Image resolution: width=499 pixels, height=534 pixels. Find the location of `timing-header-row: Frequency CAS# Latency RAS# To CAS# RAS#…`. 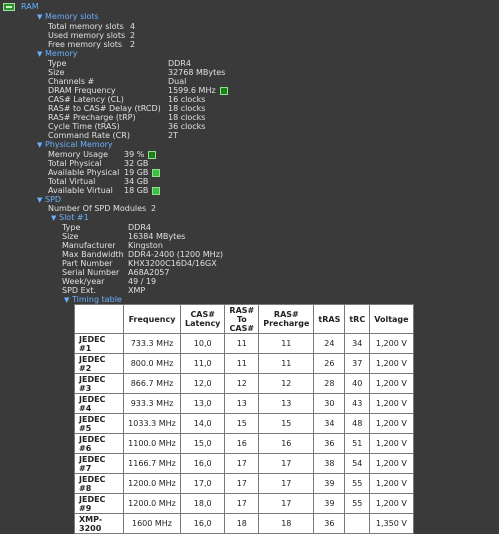

timing-header-row: Frequency CAS# Latency RAS# To CAS# RAS#… is located at coordinates (244, 319).